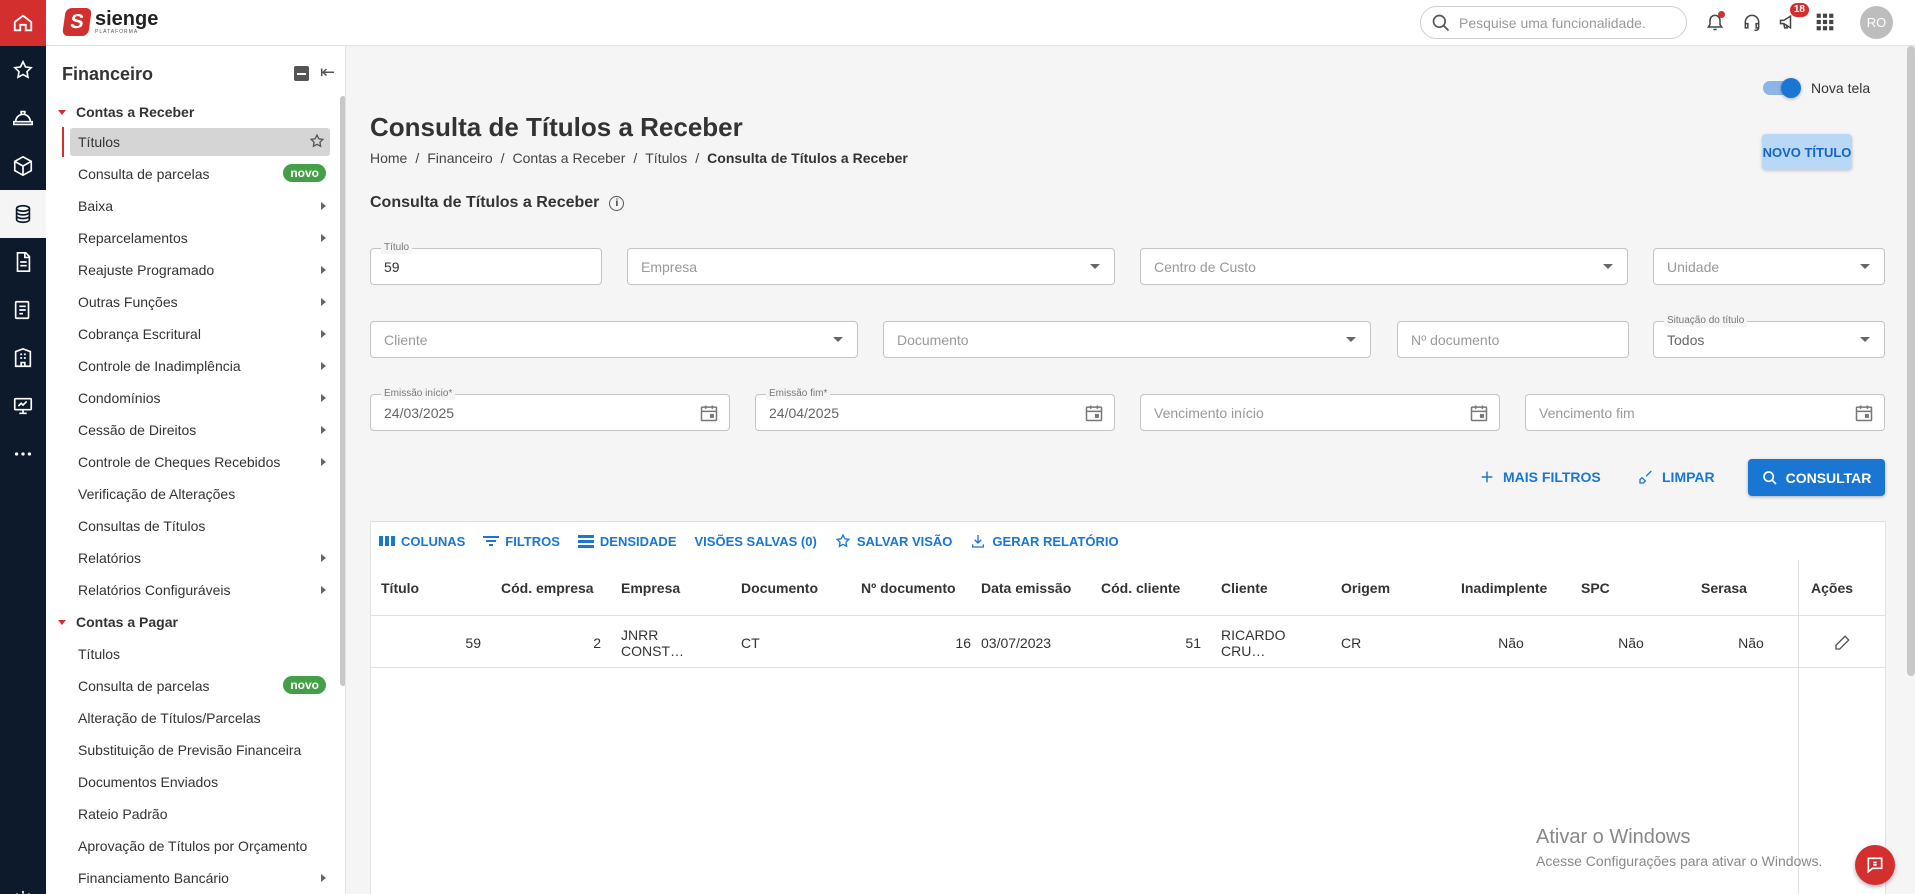 The height and width of the screenshot is (894, 1915). I want to click on settings-gear-icon, so click(23, 885).